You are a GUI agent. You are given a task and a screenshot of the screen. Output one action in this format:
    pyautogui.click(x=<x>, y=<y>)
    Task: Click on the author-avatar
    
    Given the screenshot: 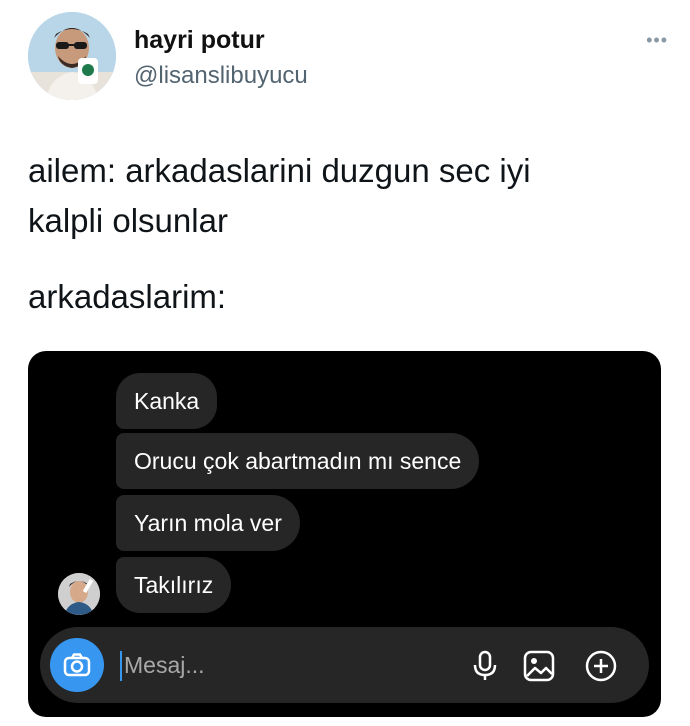 What is the action you would take?
    pyautogui.click(x=72, y=56)
    